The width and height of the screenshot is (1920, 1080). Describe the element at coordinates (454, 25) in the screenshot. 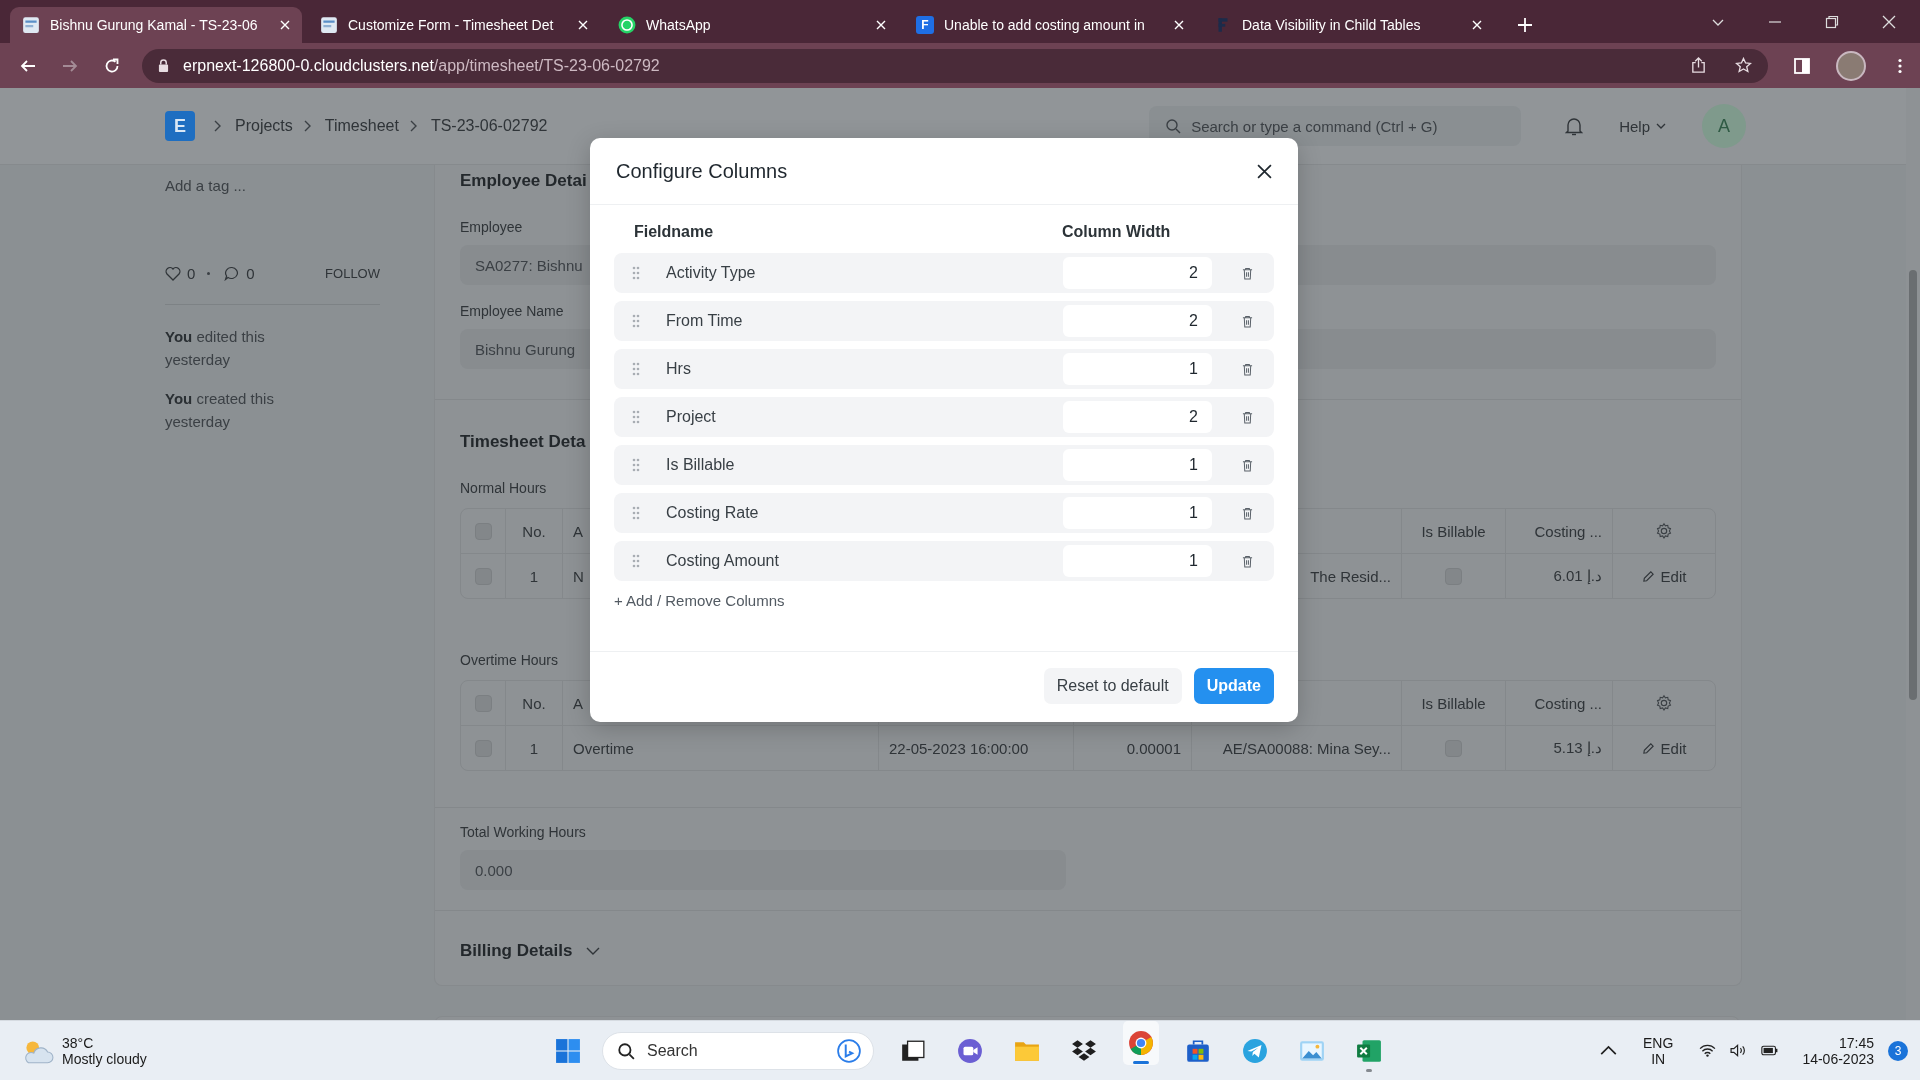

I see `browser-tab: Customize Form - Timesheet Det` at that location.